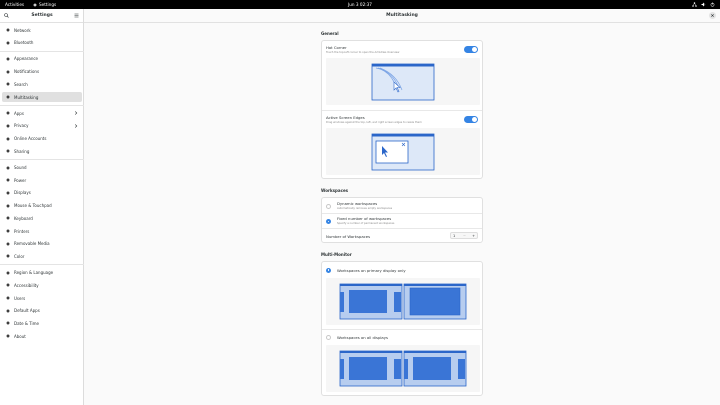  What do you see at coordinates (42, 97) in the screenshot?
I see `sidebar-item-multitasking: Multitasking` at bounding box center [42, 97].